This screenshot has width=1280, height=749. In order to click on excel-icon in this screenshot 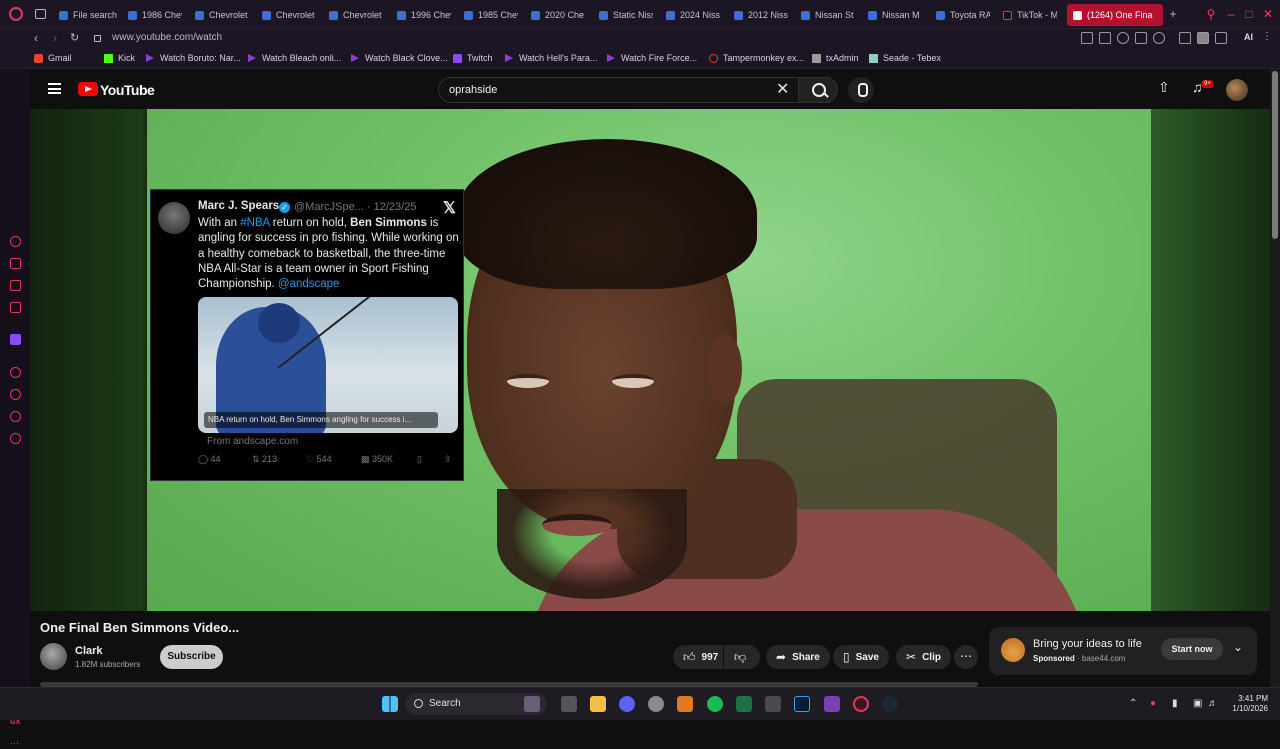, I will do `click(744, 704)`.